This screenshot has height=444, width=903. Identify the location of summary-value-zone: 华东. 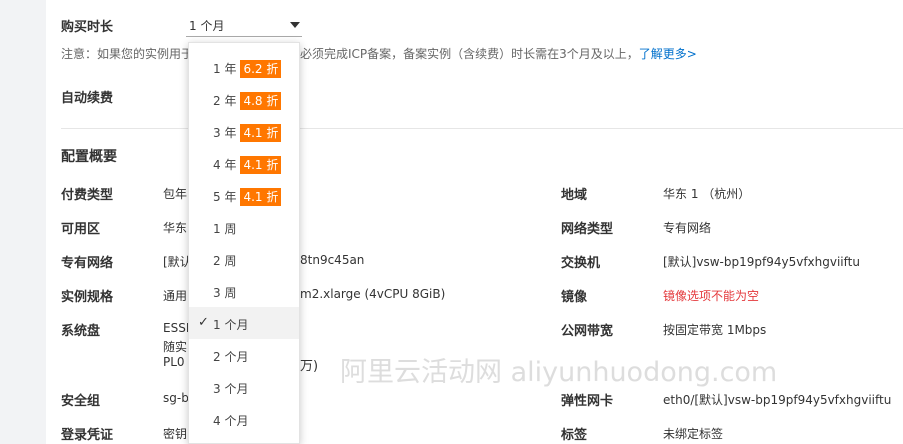
(175, 228).